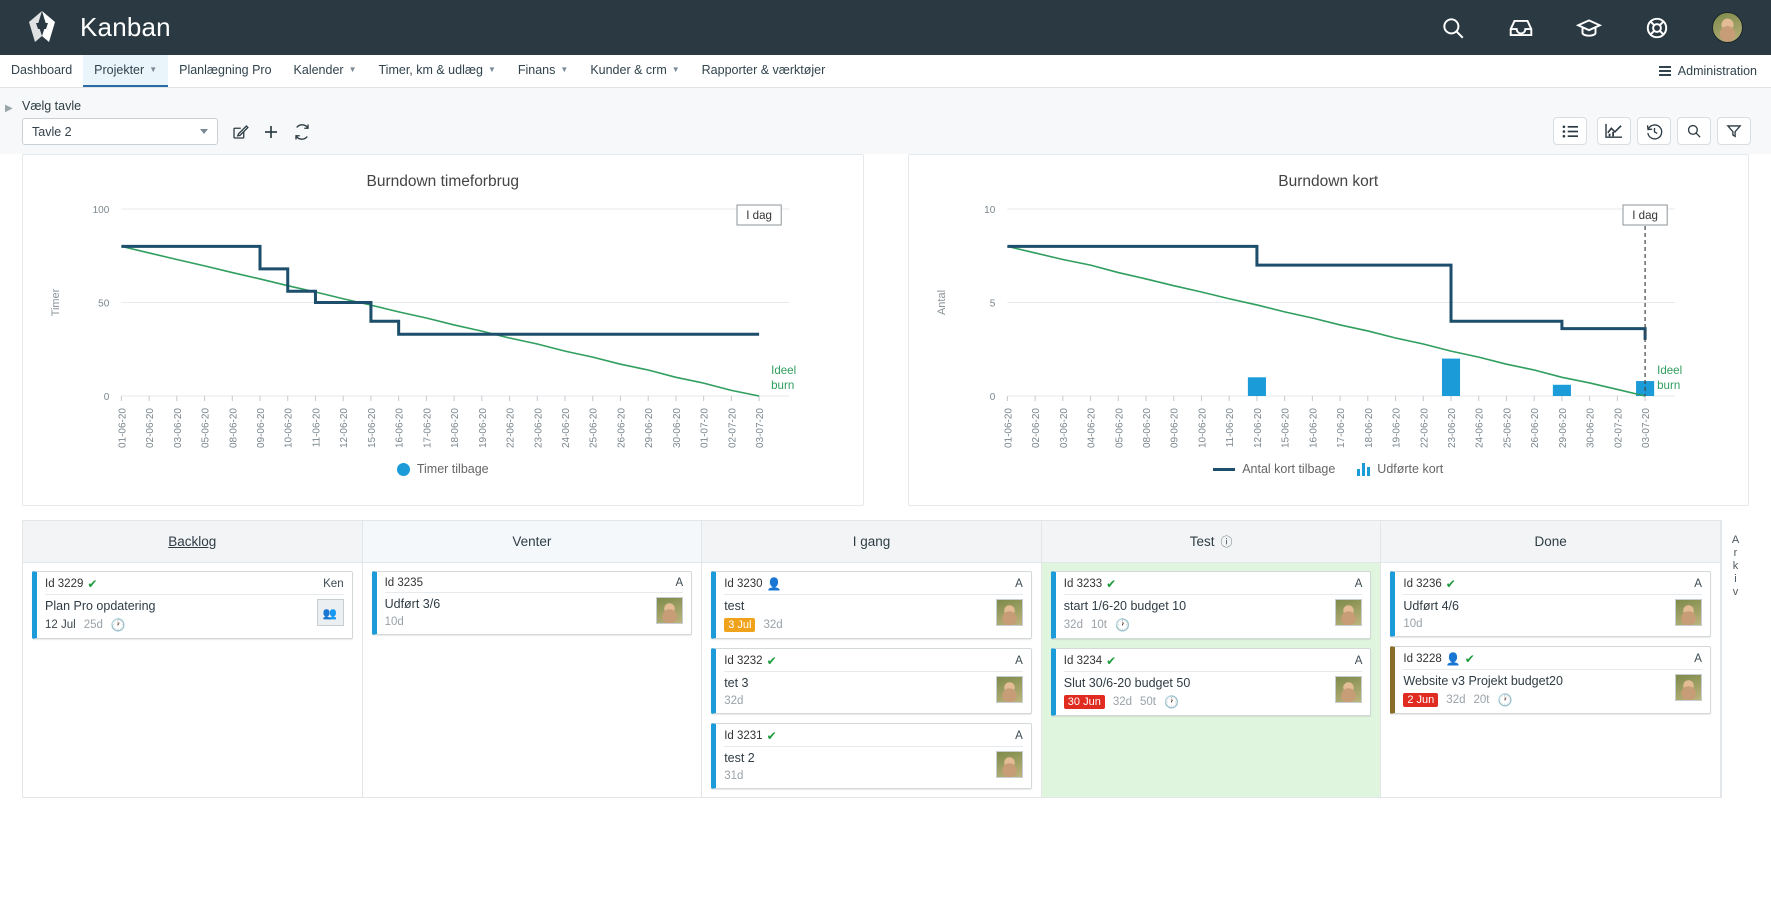 The width and height of the screenshot is (1771, 923). I want to click on administration-button: Administration, so click(1714, 71).